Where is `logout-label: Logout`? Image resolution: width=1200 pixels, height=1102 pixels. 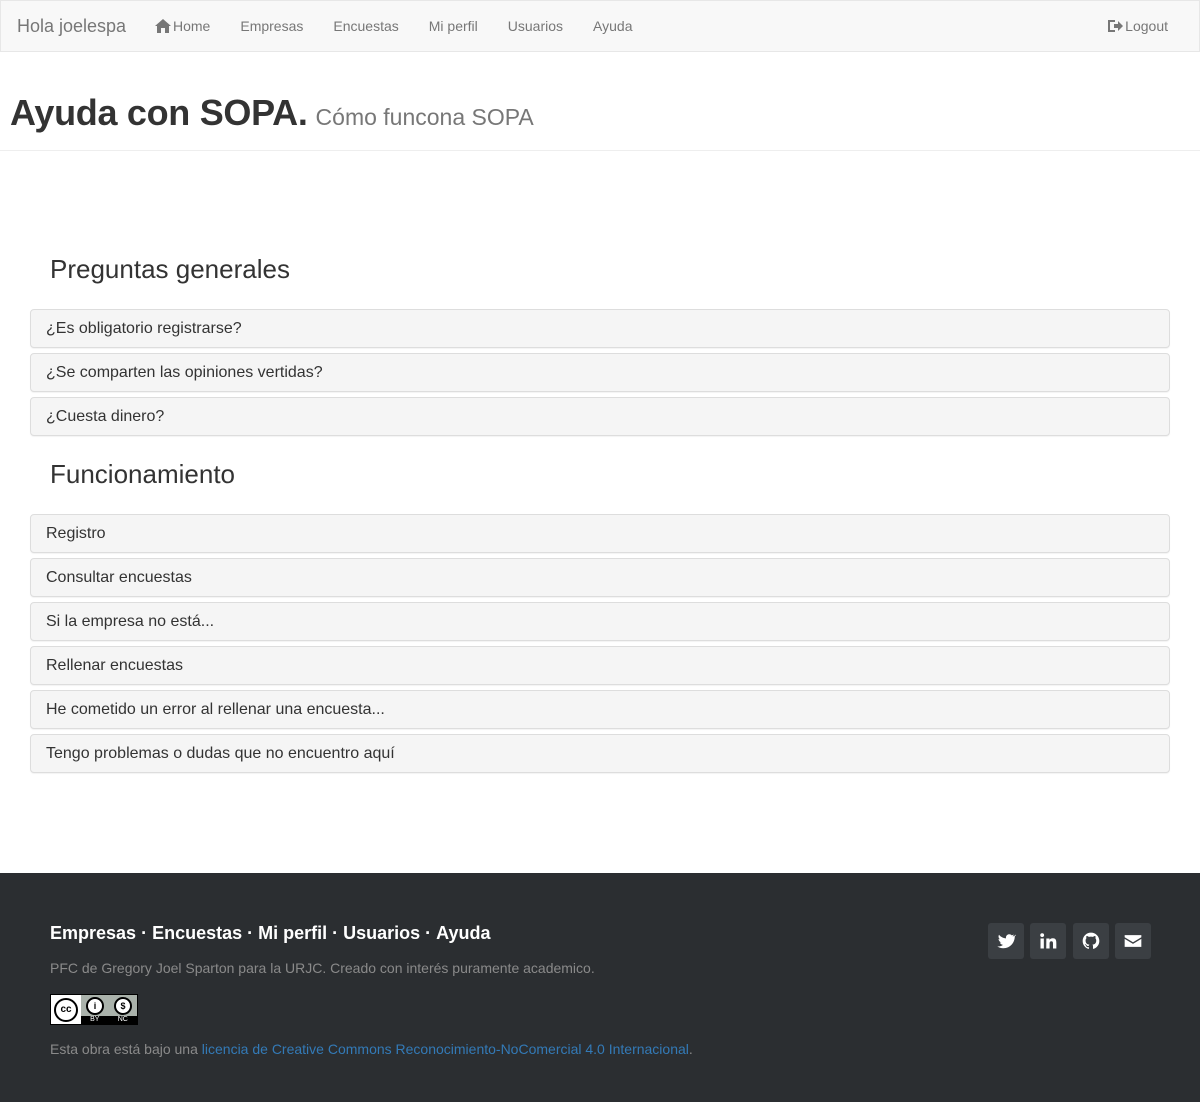
logout-label: Logout is located at coordinates (1146, 26).